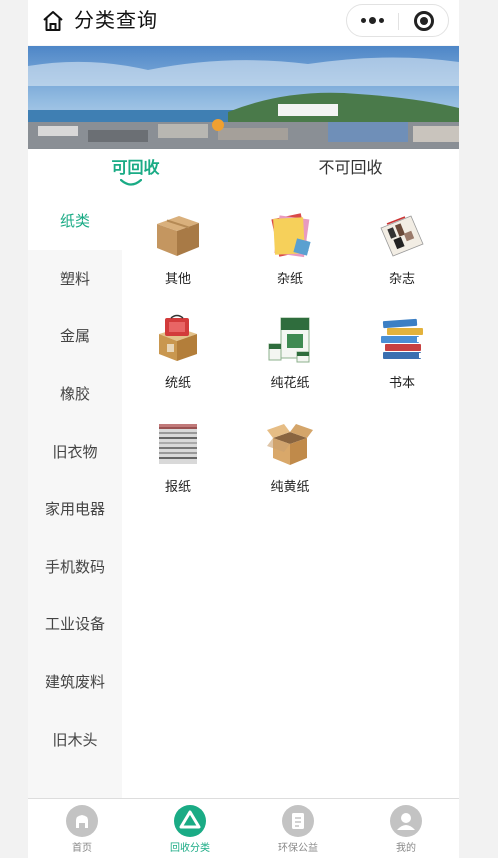 This screenshot has width=498, height=858. I want to click on banner-image, so click(243, 97).